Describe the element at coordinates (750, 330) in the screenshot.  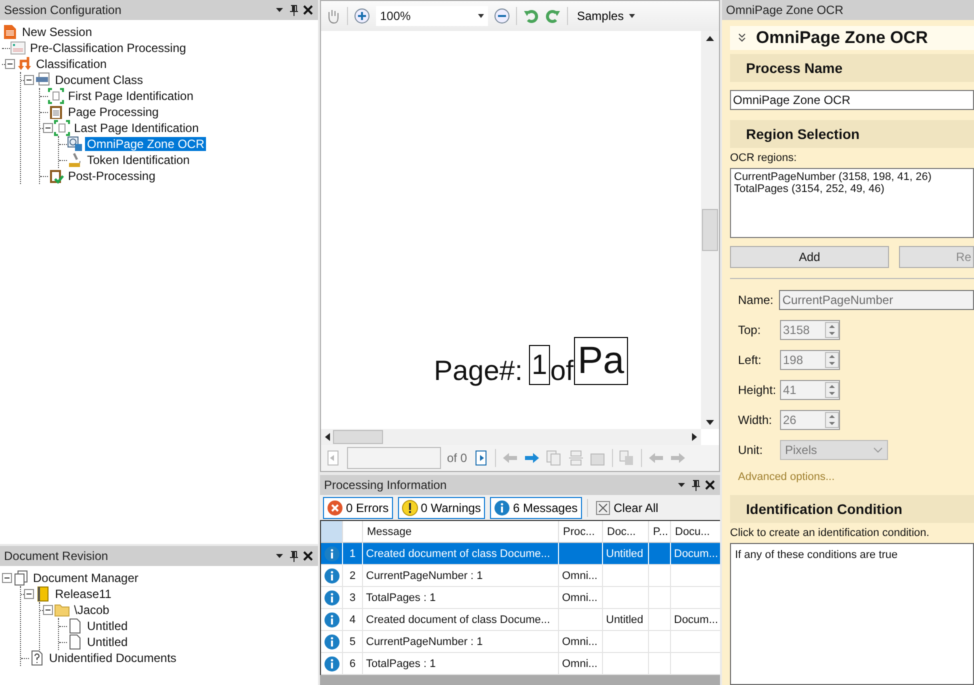
I see `field-label: Top:` at that location.